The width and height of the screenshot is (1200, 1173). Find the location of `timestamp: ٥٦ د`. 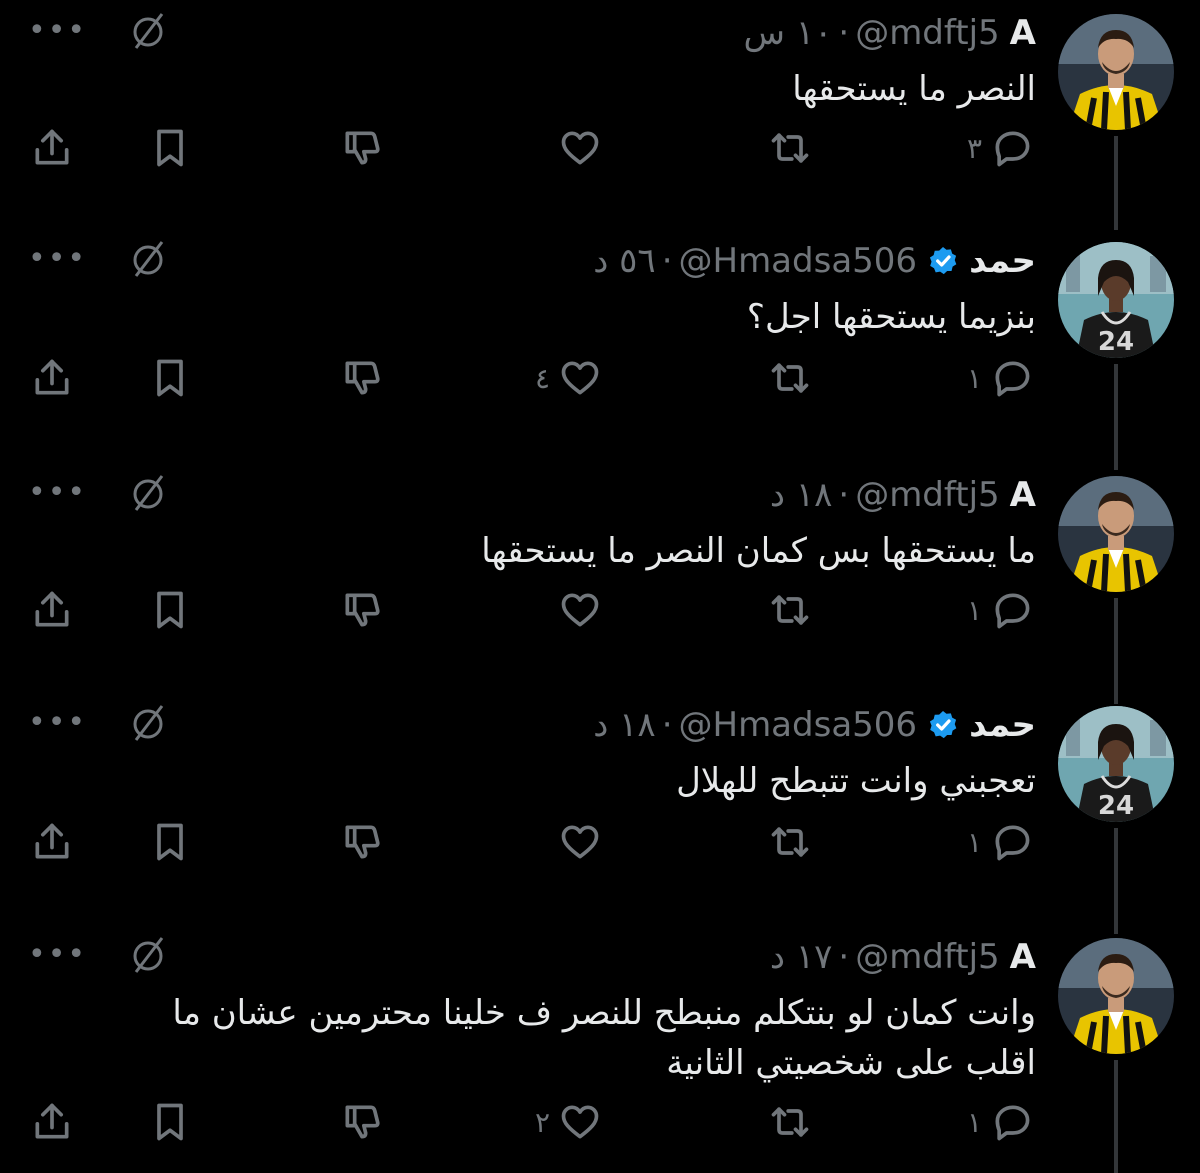

timestamp: ٥٦ د is located at coordinates (624, 261).